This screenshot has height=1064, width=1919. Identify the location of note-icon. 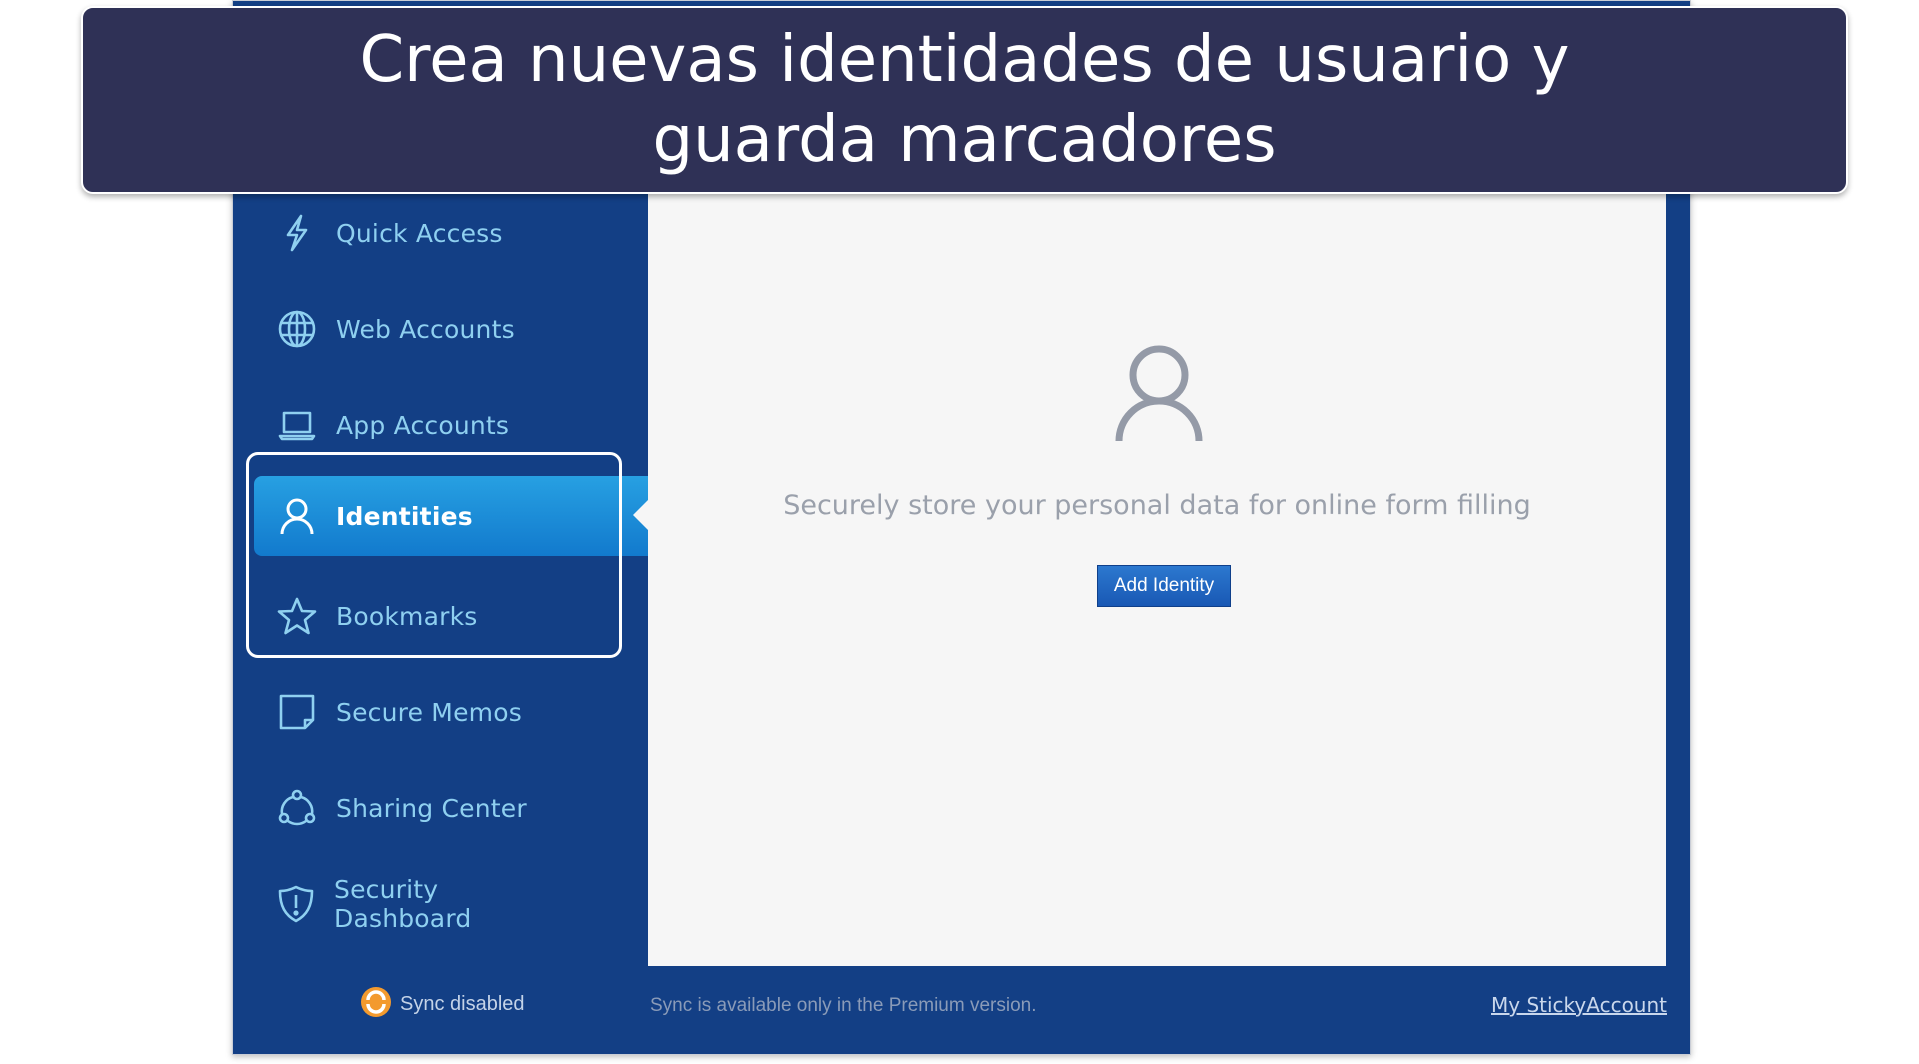
(297, 712).